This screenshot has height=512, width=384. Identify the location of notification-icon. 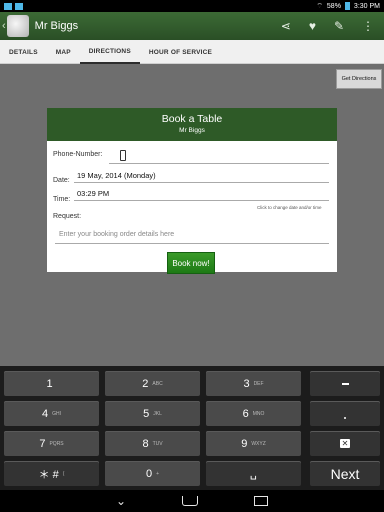
(8, 6).